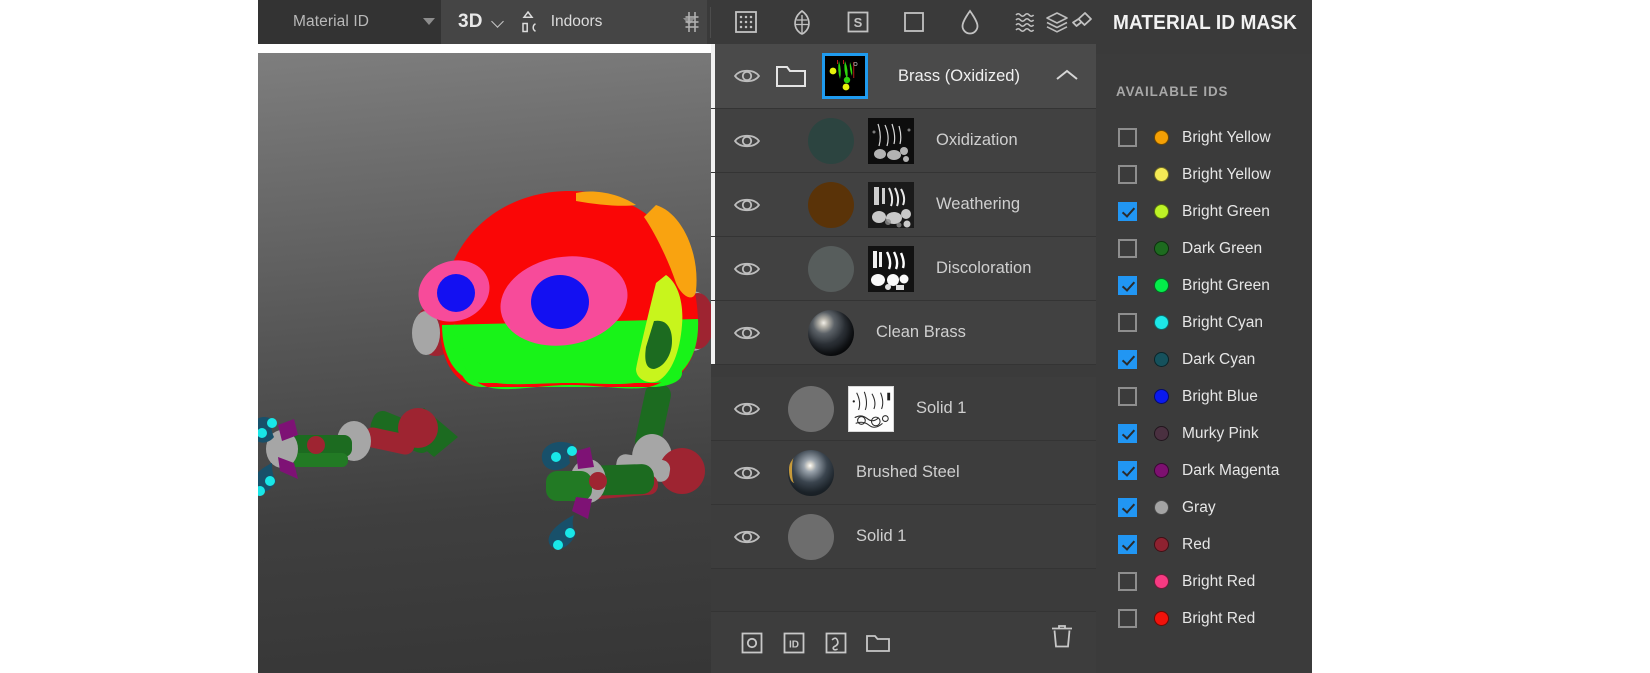 This screenshot has height=673, width=1650. What do you see at coordinates (498, 23) in the screenshot?
I see `chevron-down-icon` at bounding box center [498, 23].